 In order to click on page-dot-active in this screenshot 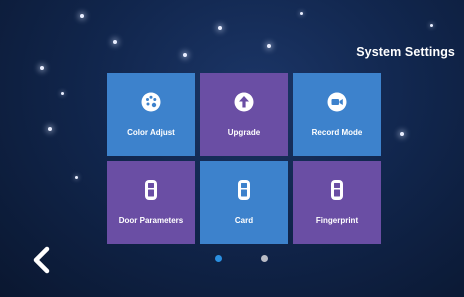, I will do `click(218, 258)`.